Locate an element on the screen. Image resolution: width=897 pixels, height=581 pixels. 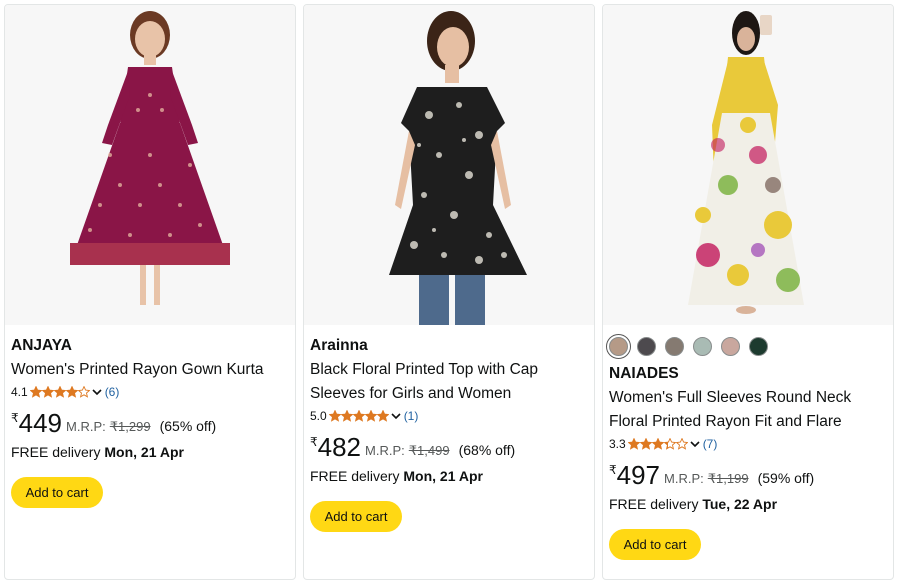
price-row: ₹ 497 M.R.P: ₹1,199 (59% off) is located at coordinates (748, 476).